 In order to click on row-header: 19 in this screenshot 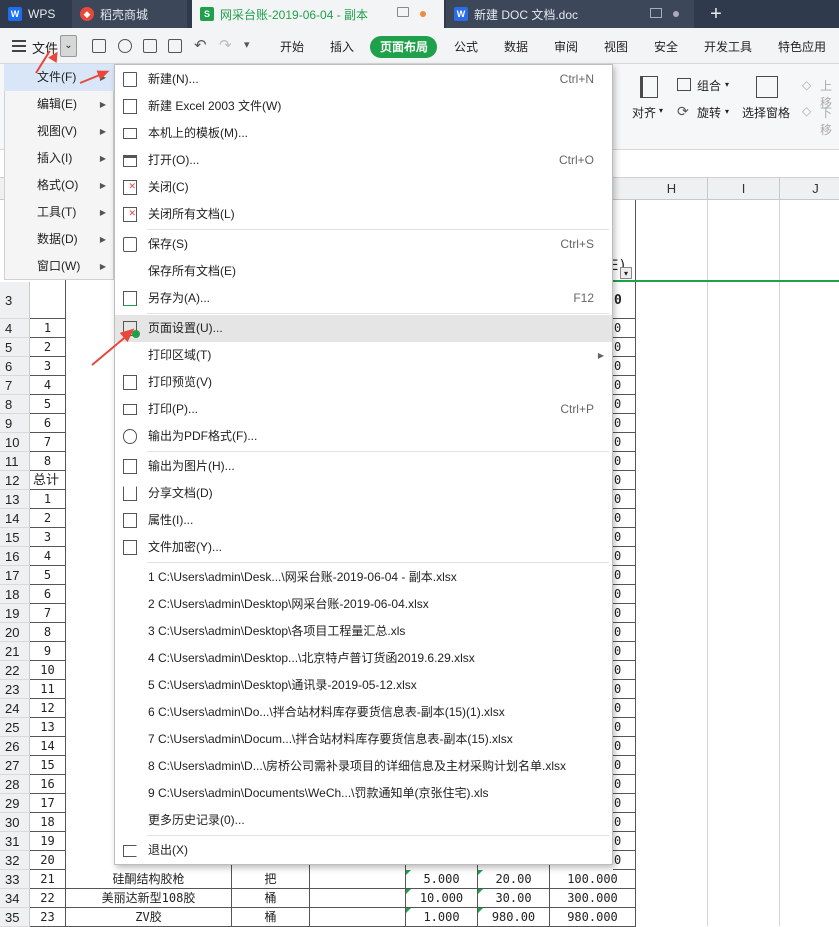, I will do `click(15, 613)`.